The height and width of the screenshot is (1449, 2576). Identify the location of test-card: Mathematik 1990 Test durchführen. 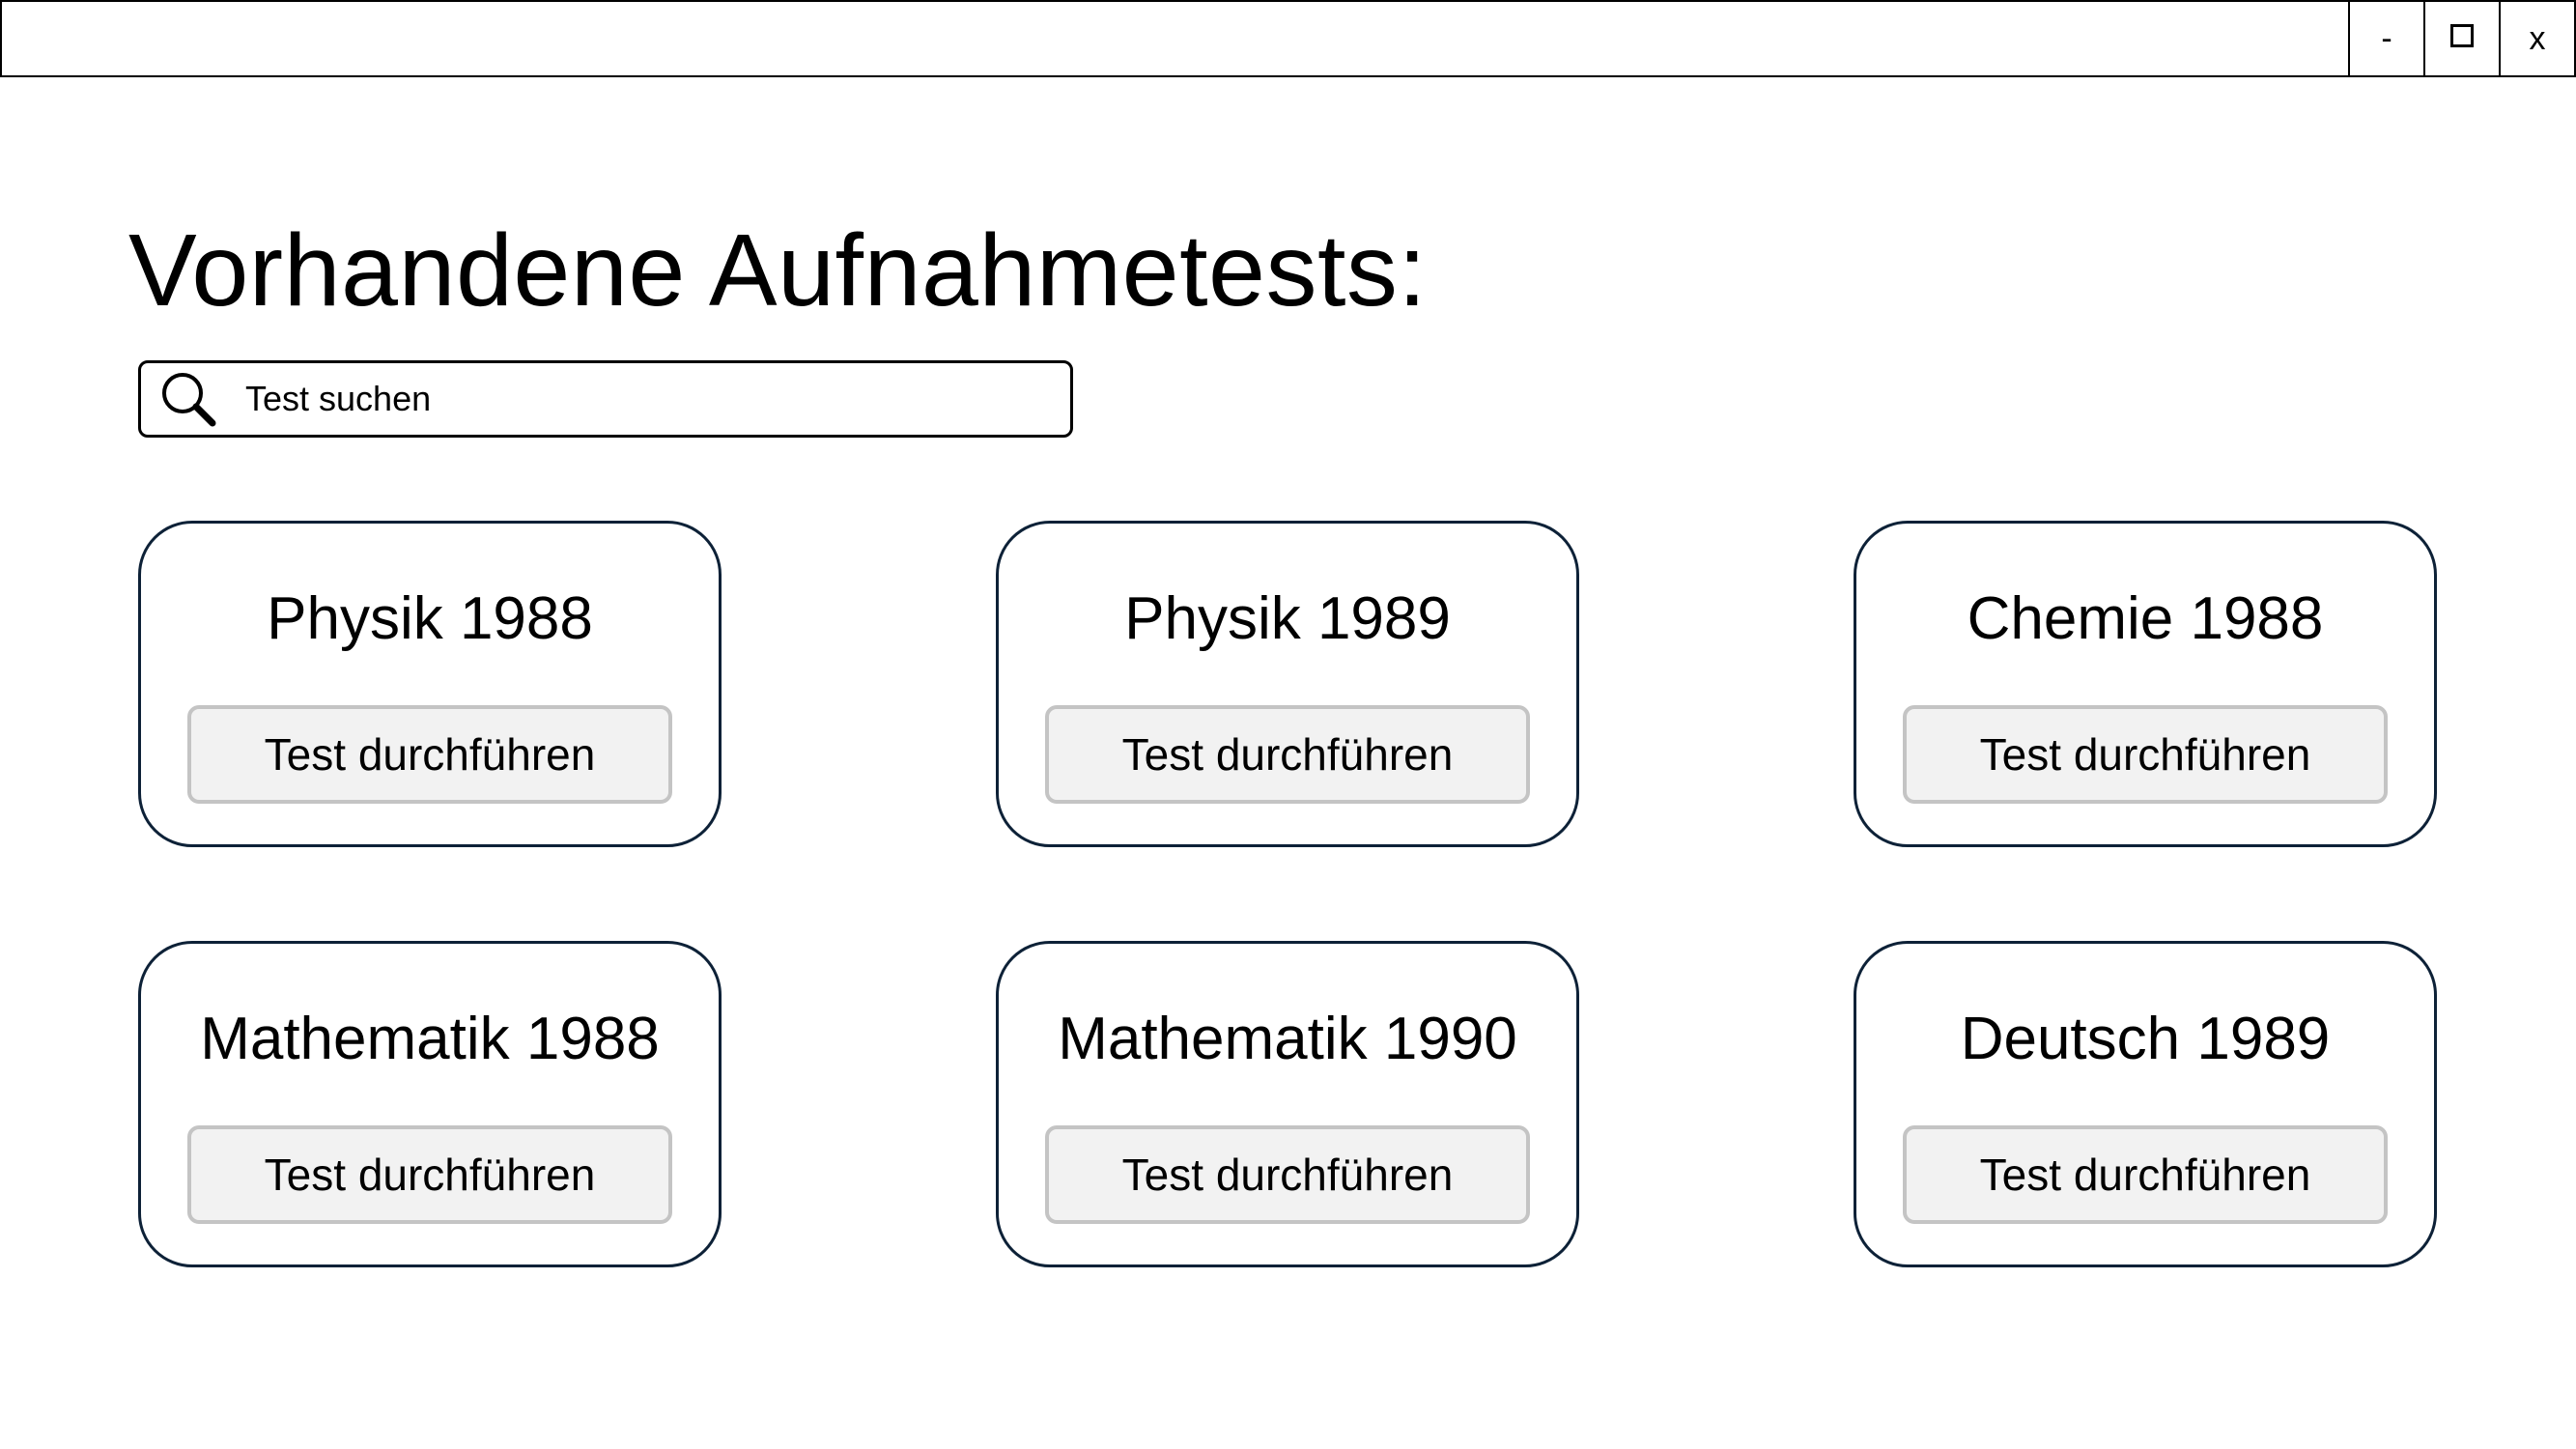
(1287, 1104).